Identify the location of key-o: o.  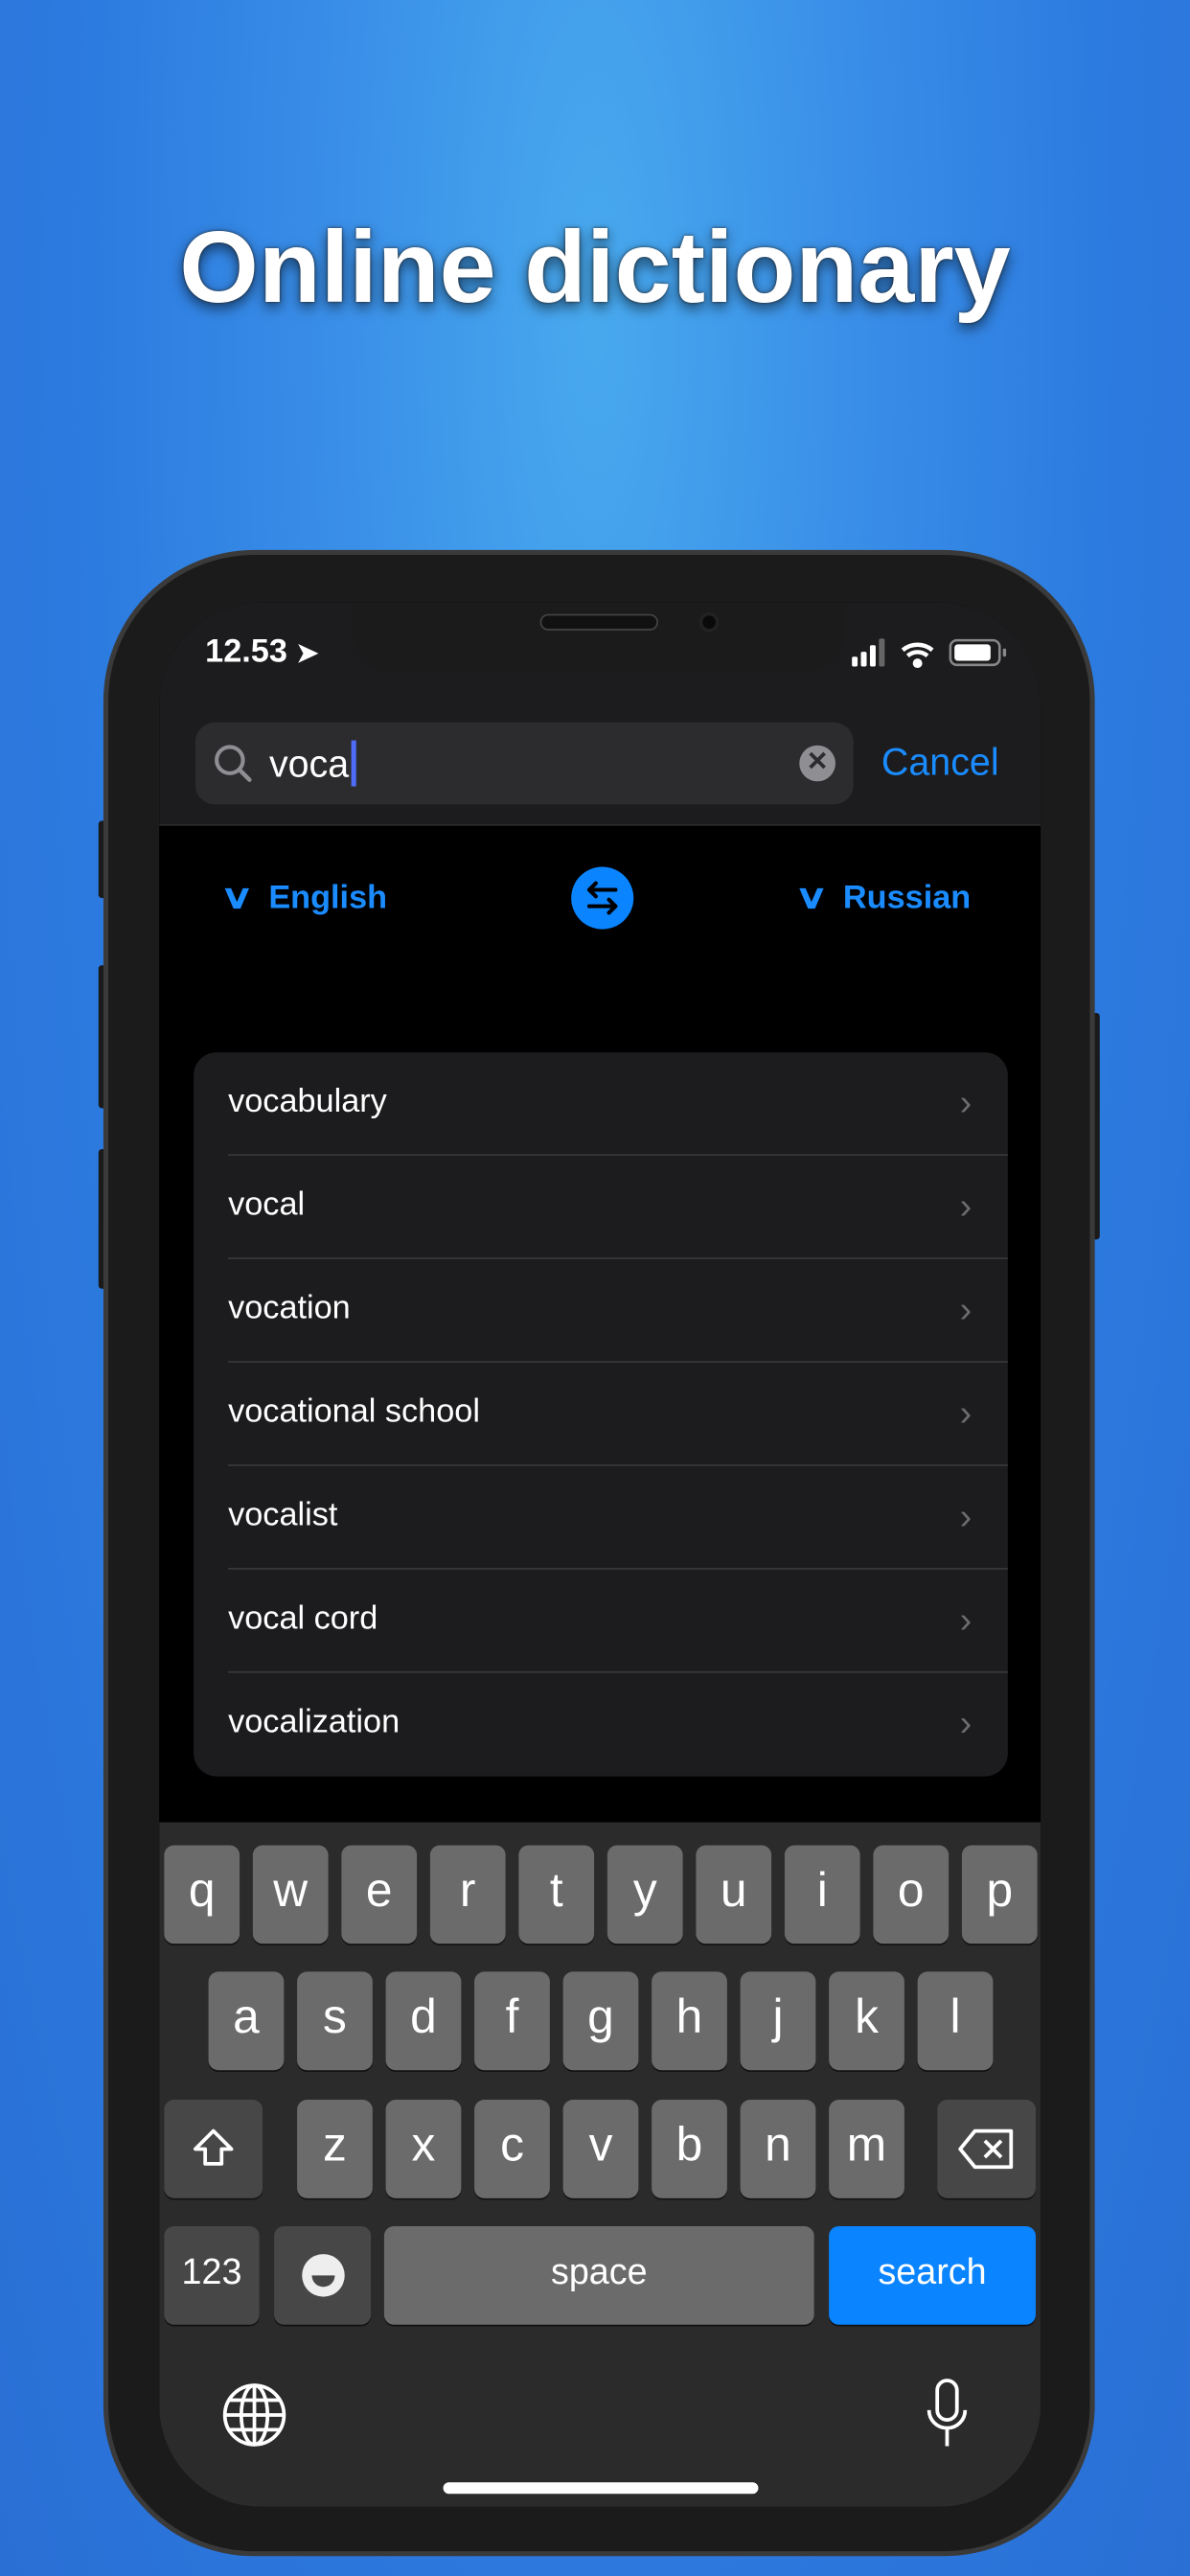
(912, 1894).